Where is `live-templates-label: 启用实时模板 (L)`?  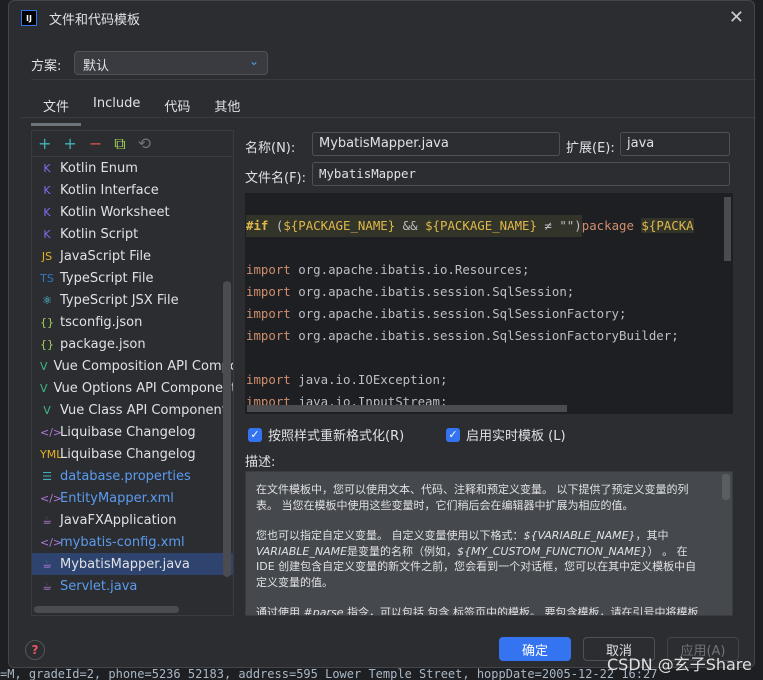
live-templates-label: 启用实时模板 (L) is located at coordinates (516, 436).